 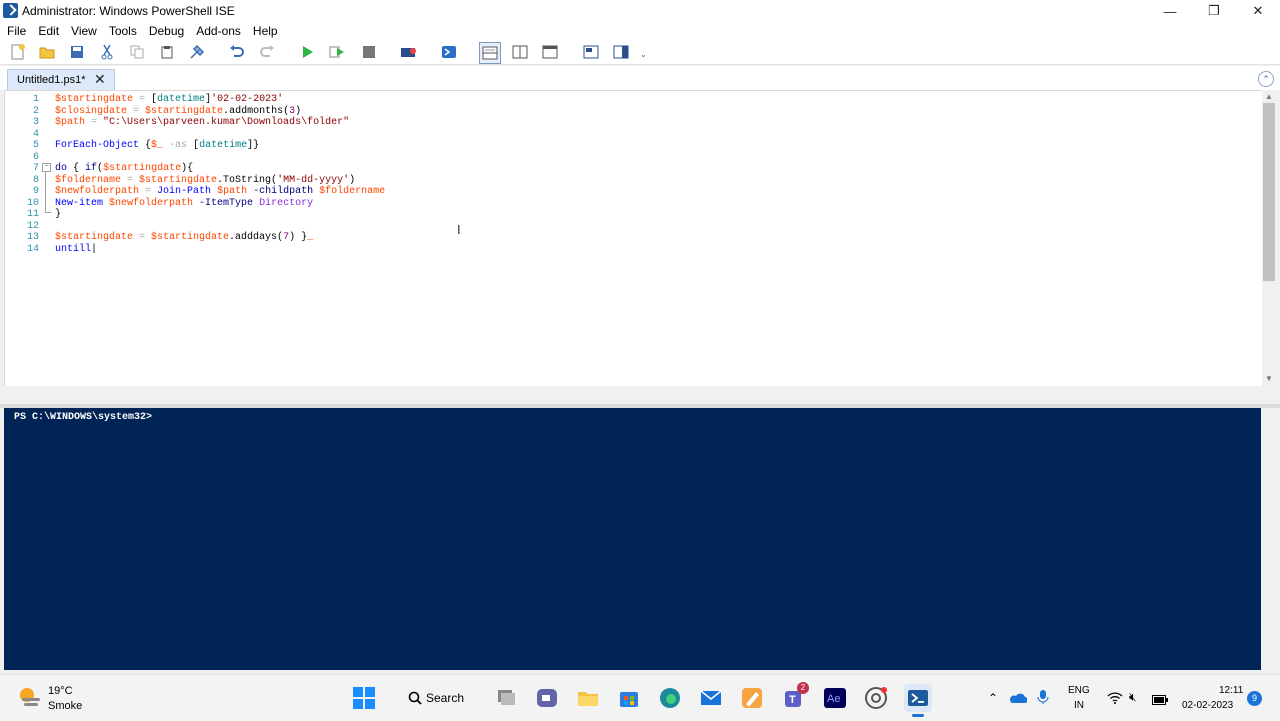 I want to click on code-line: }, so click(x=58, y=214).